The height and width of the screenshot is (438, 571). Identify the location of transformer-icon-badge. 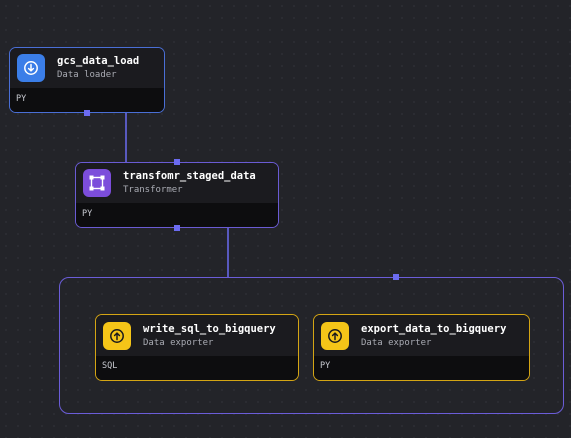
(97, 183).